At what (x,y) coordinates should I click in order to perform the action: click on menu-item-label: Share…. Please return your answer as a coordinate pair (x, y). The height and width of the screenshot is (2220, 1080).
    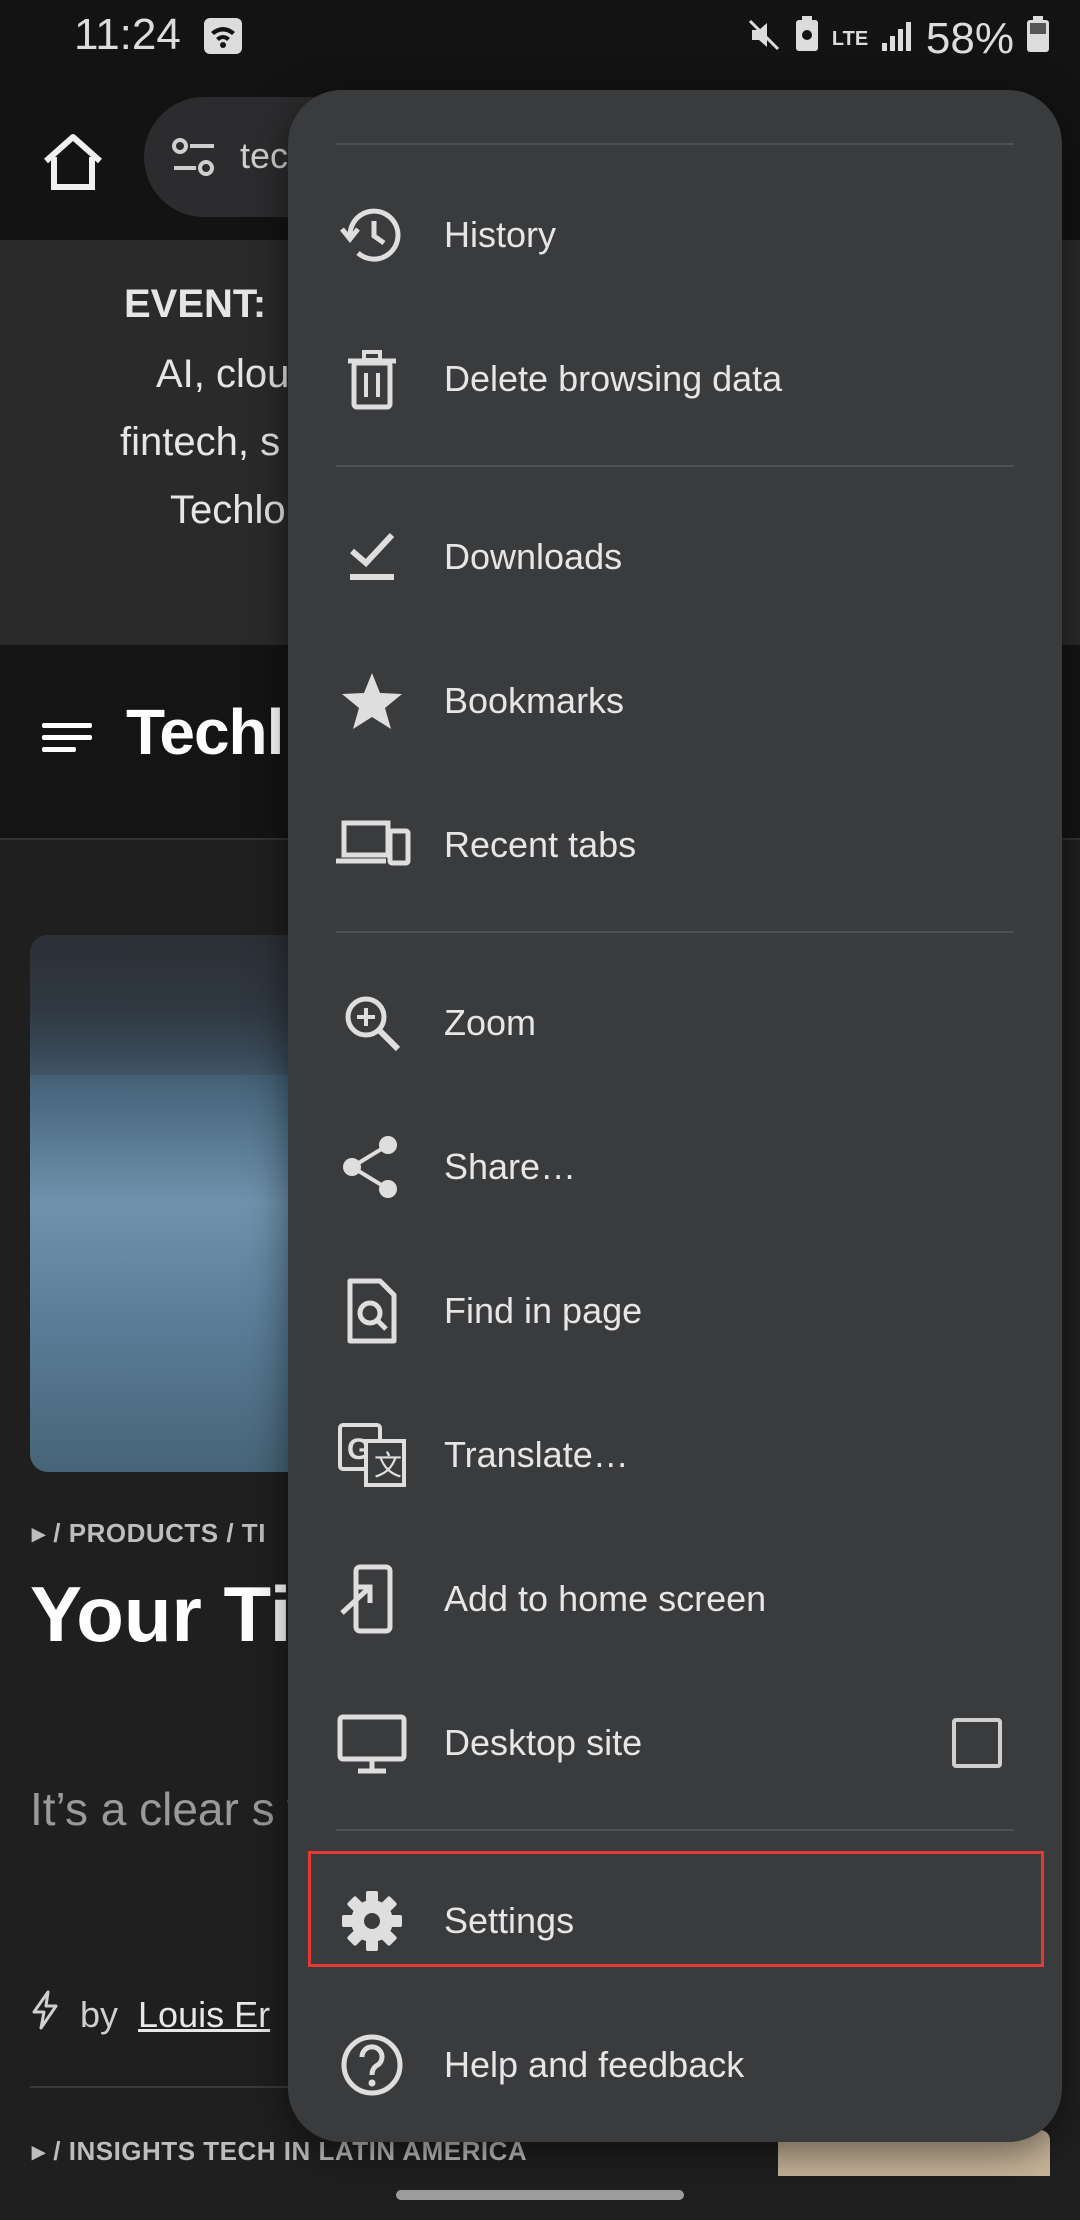
    Looking at the image, I should click on (510, 1166).